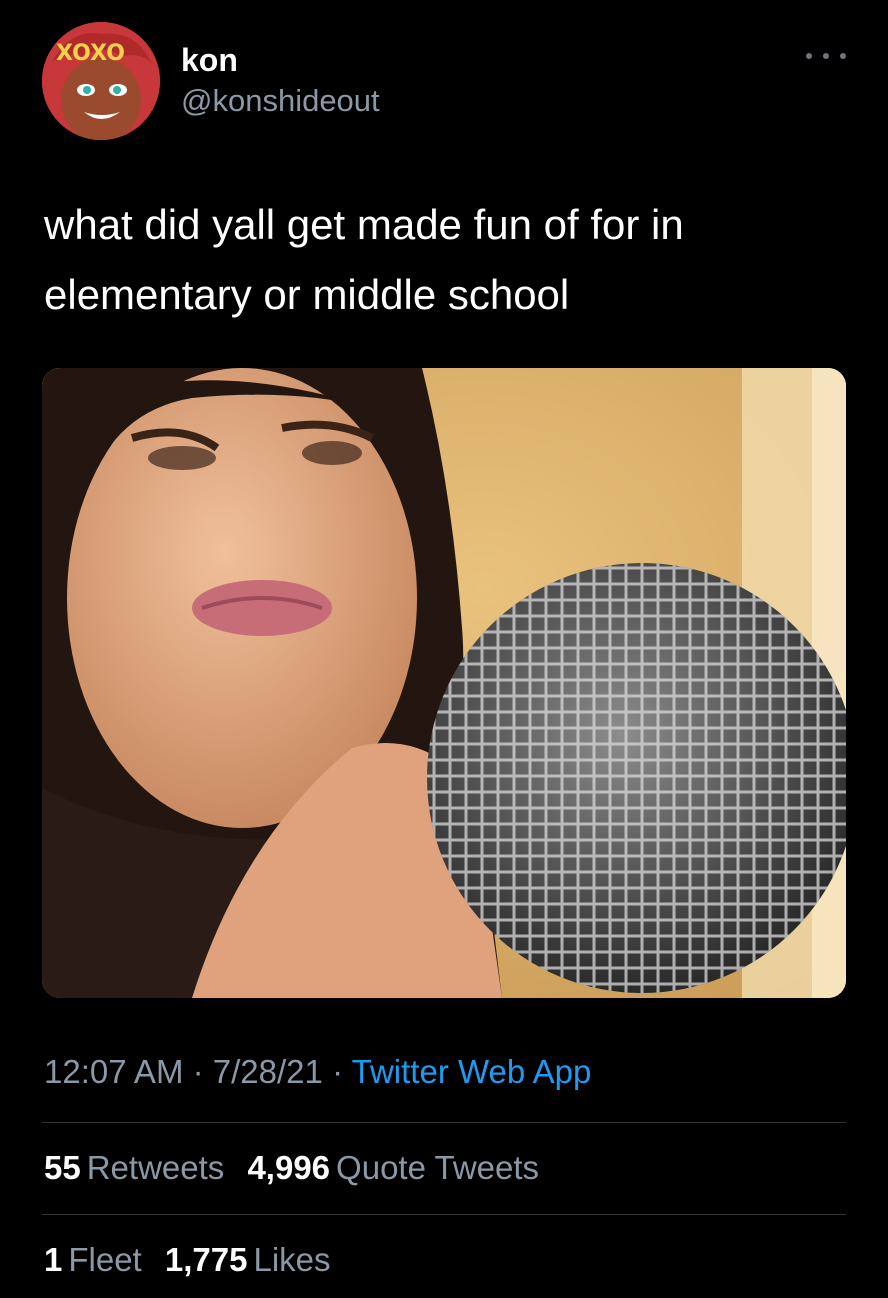 Image resolution: width=888 pixels, height=1298 pixels. I want to click on stats-row-shares: 55 Retweets 4,996 Quote Tweets, so click(298, 1168).